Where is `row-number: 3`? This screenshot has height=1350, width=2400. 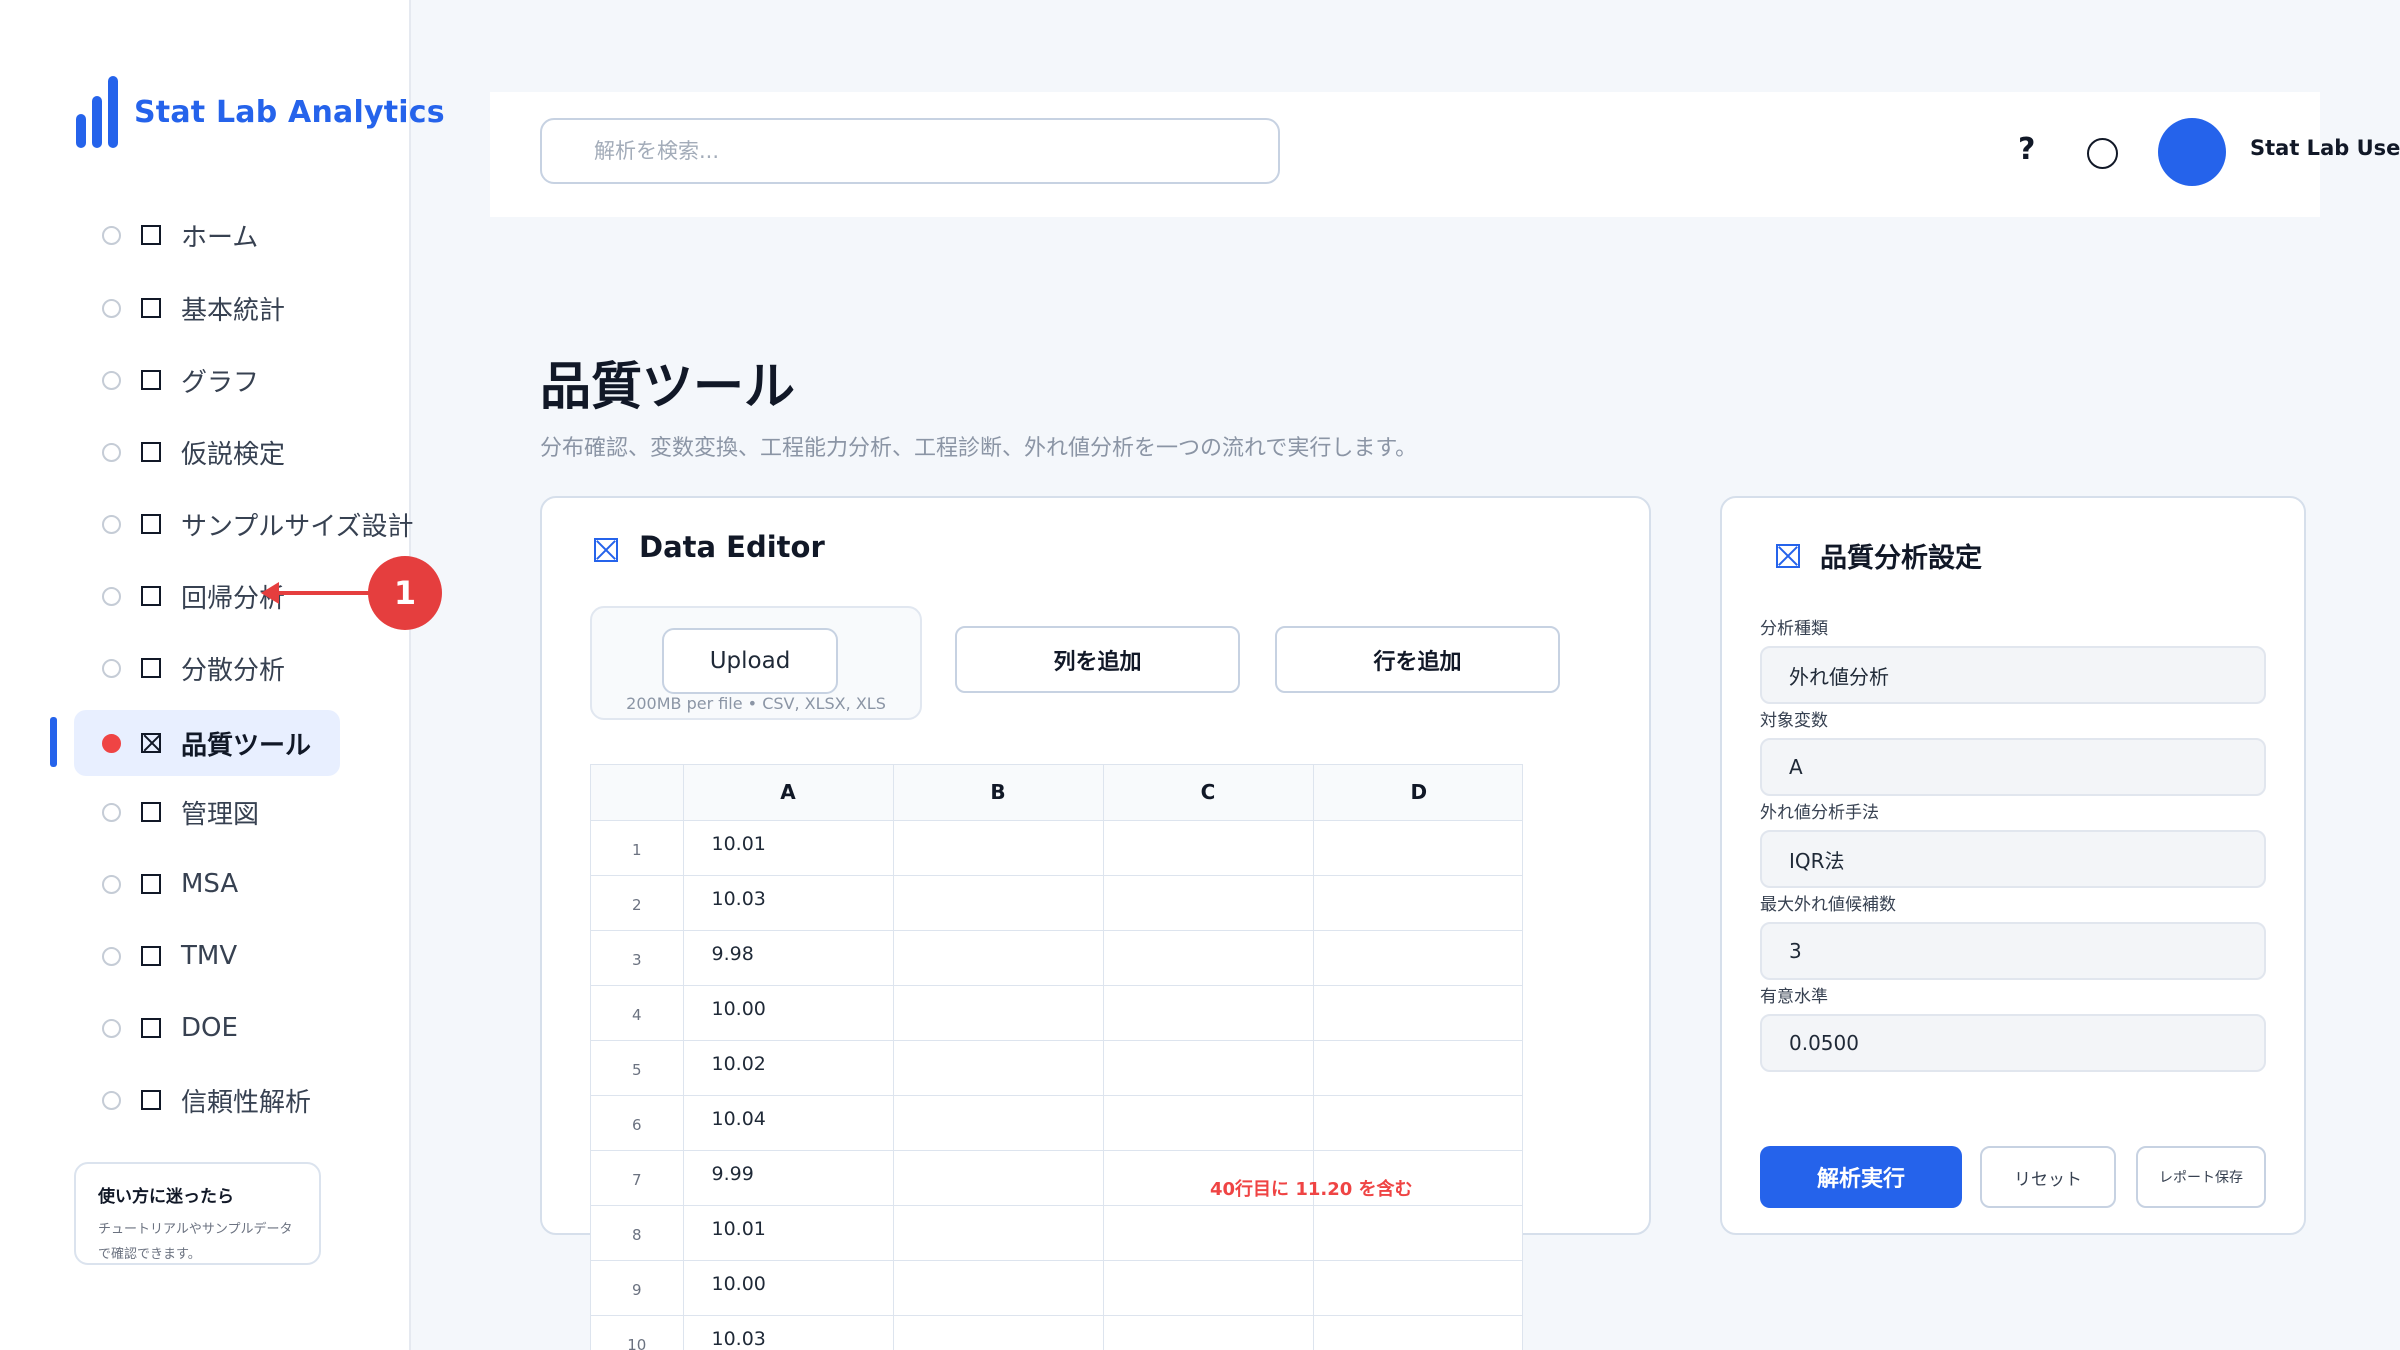
row-number: 3 is located at coordinates (637, 958).